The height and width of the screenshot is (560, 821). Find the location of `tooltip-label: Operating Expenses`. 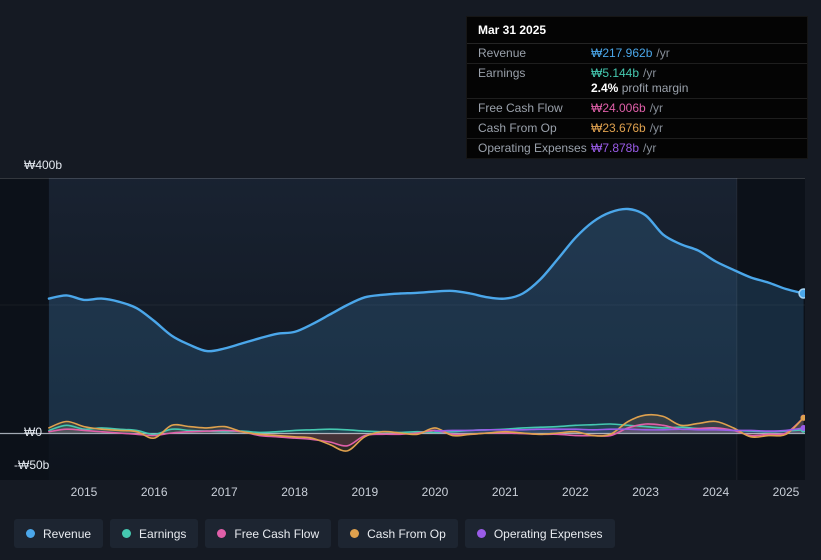

tooltip-label: Operating Expenses is located at coordinates (532, 148).